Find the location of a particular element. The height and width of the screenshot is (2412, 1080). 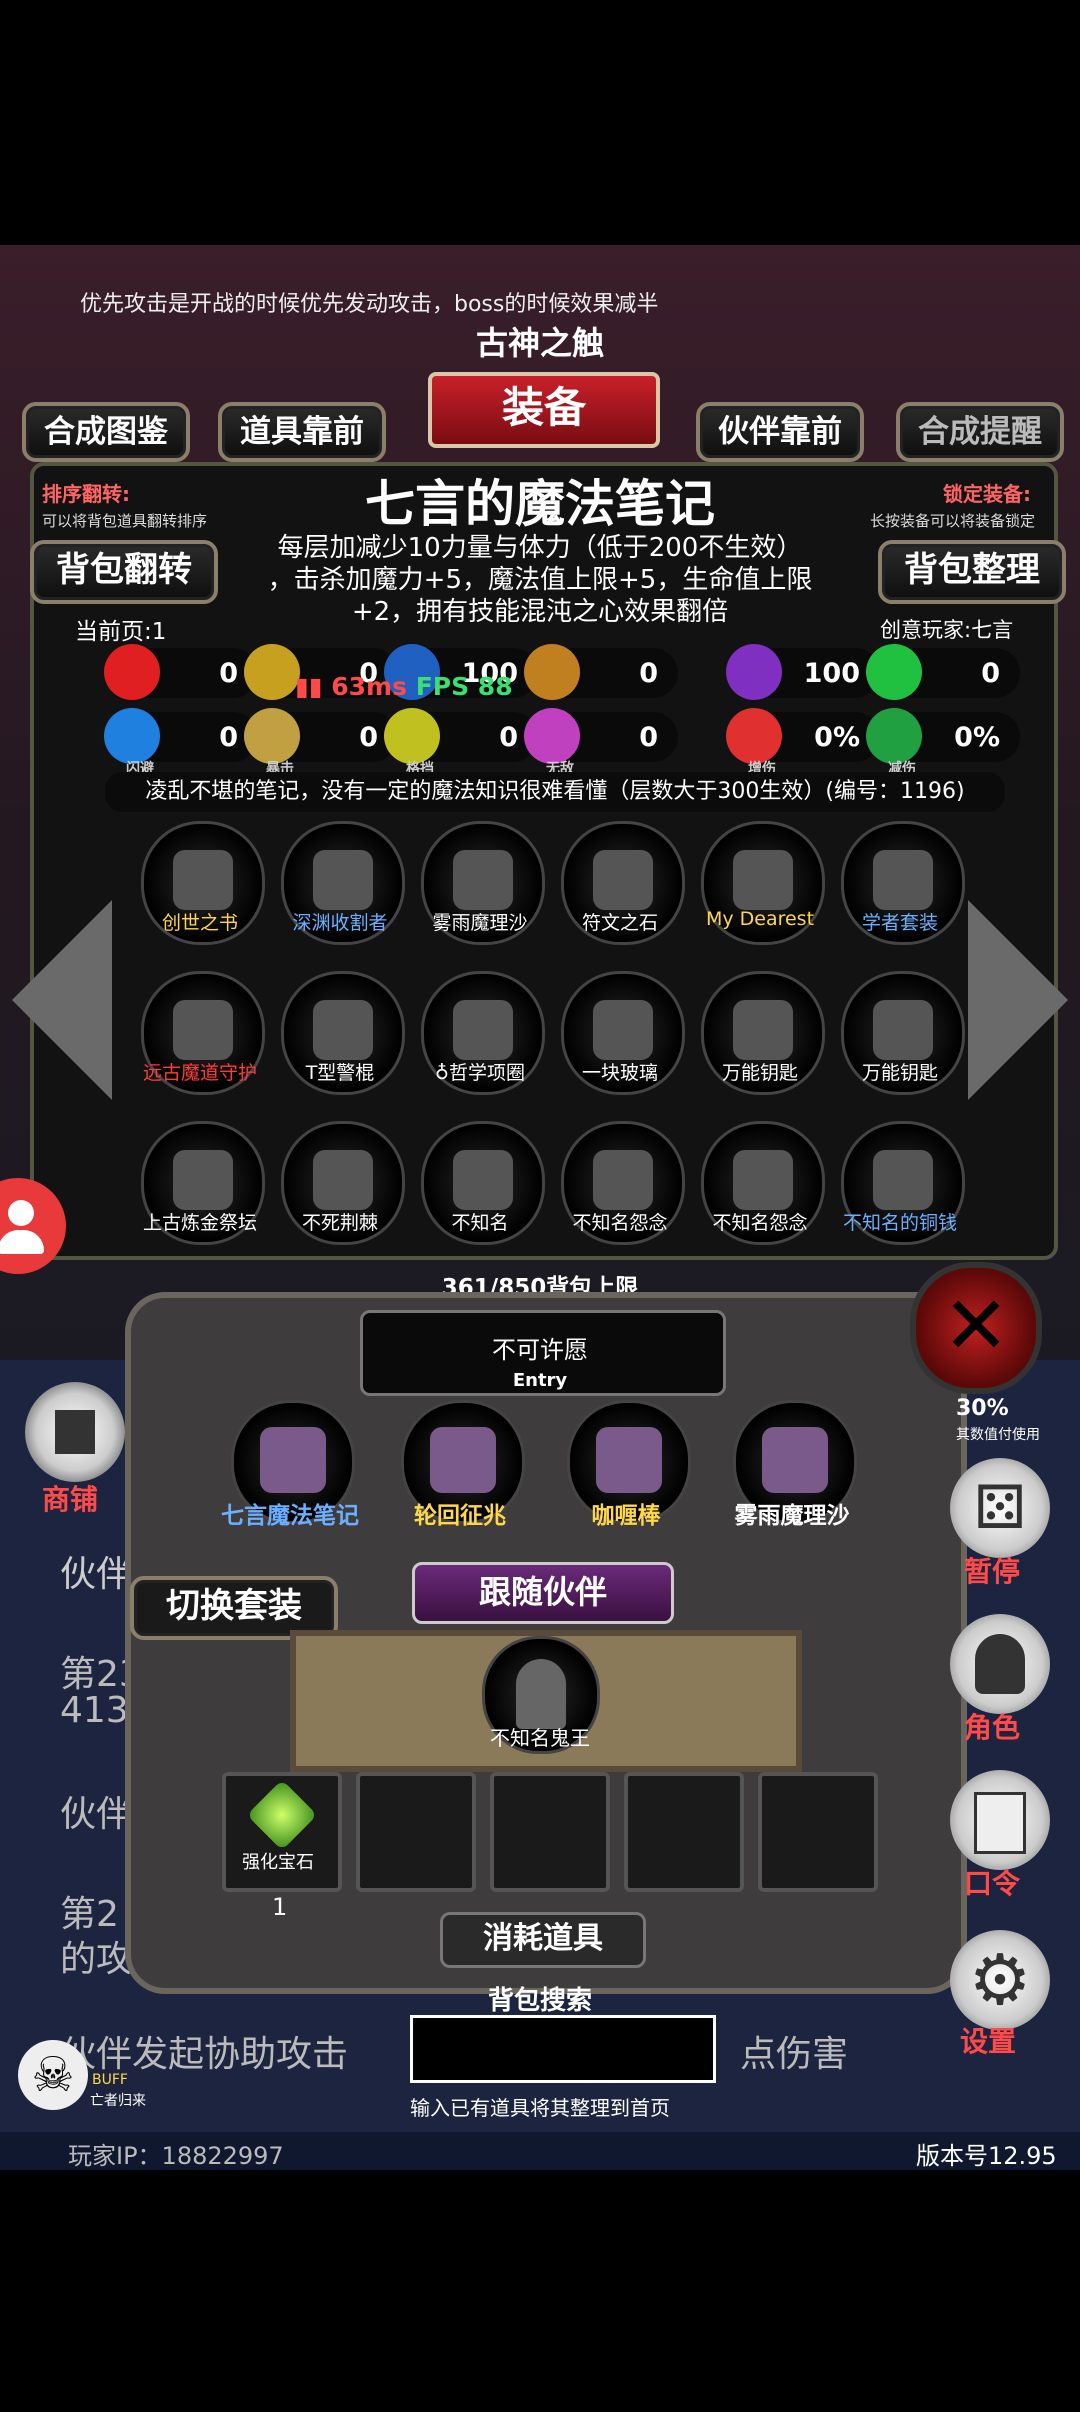

consumable-count: 1 is located at coordinates (280, 1907).